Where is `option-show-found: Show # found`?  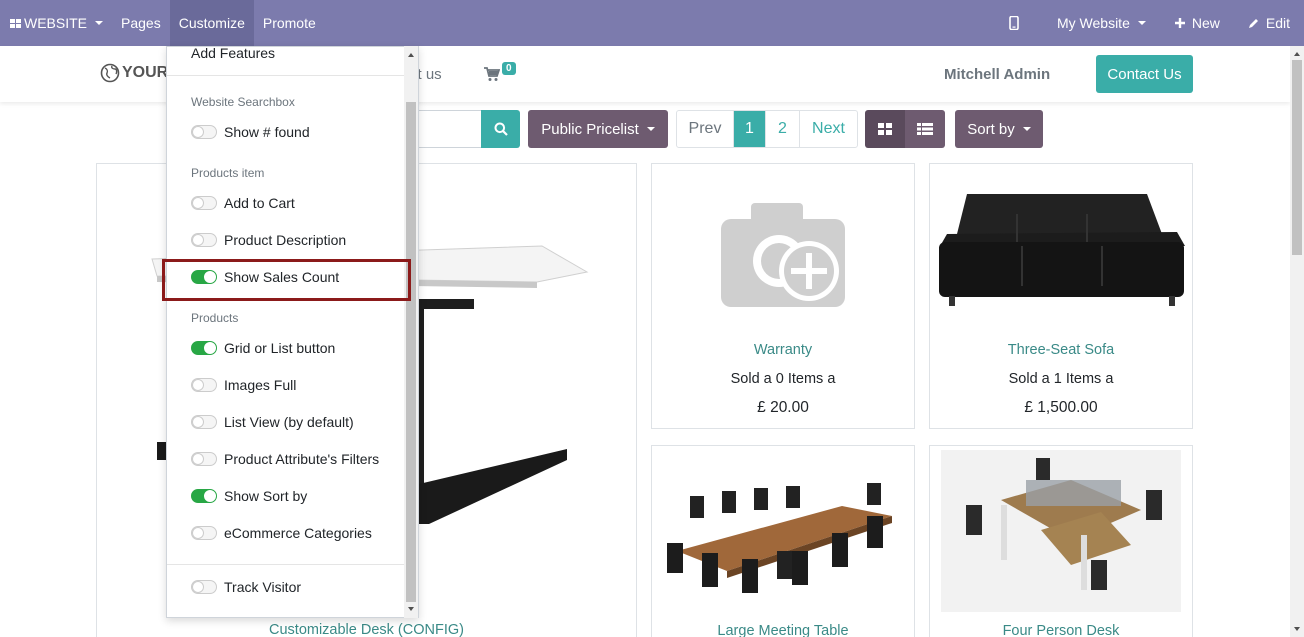 option-show-found: Show # found is located at coordinates (250, 132).